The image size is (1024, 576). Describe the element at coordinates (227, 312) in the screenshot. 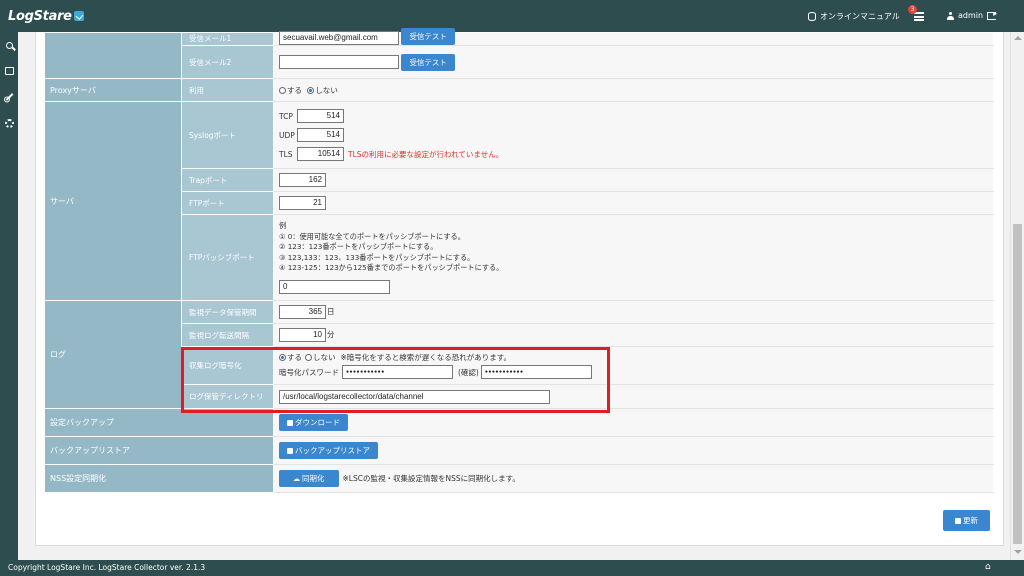

I see `retention-label: 監視データ保管期間` at that location.